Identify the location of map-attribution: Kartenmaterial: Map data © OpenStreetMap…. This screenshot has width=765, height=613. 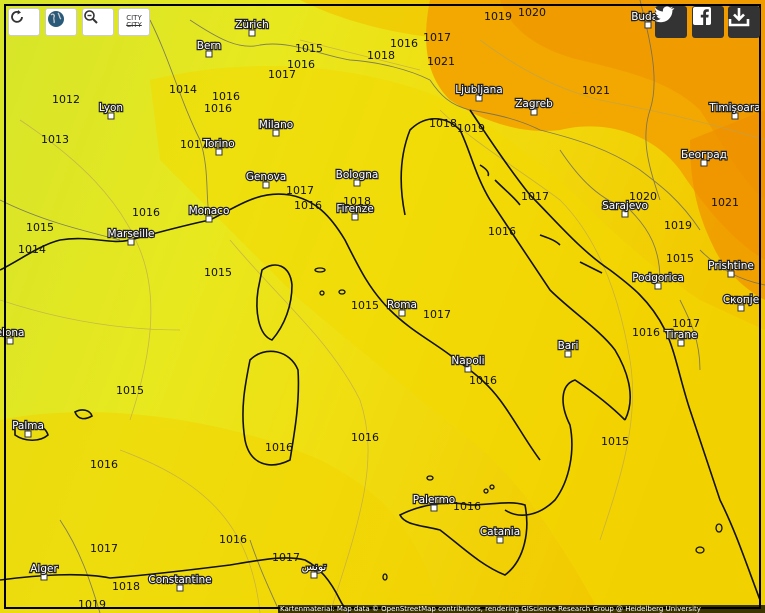
(521, 609).